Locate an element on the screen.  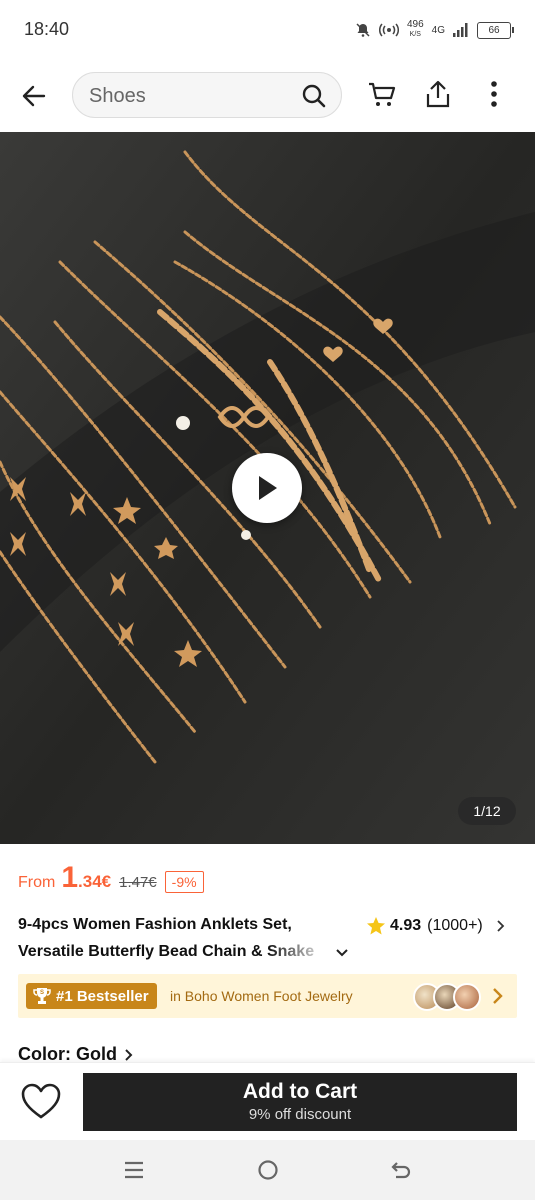
nav-home-button is located at coordinates (268, 1170).